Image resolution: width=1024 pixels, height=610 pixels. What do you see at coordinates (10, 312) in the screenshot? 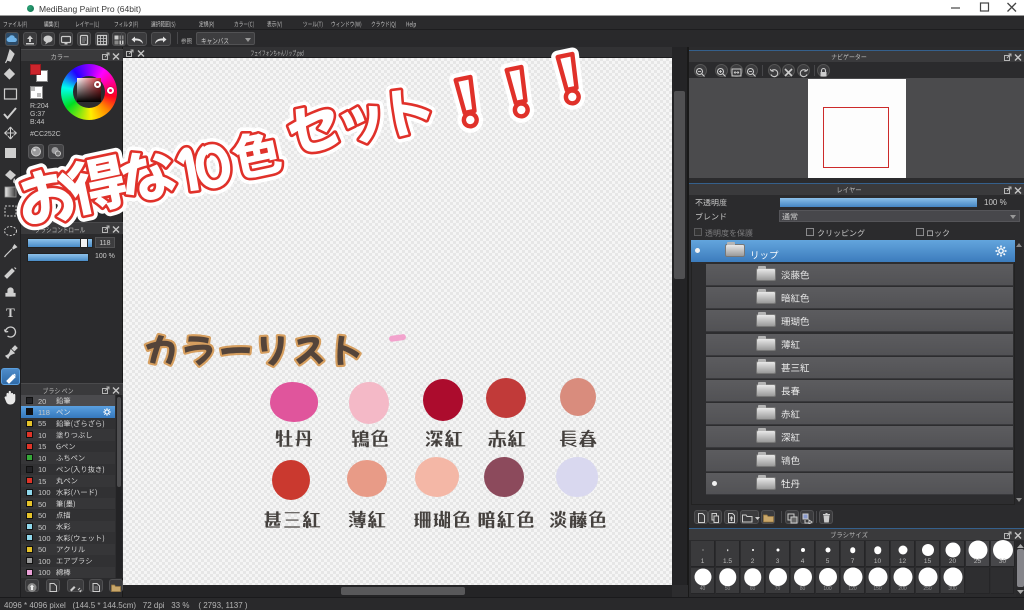
I see `svg-text: T` at bounding box center [10, 312].